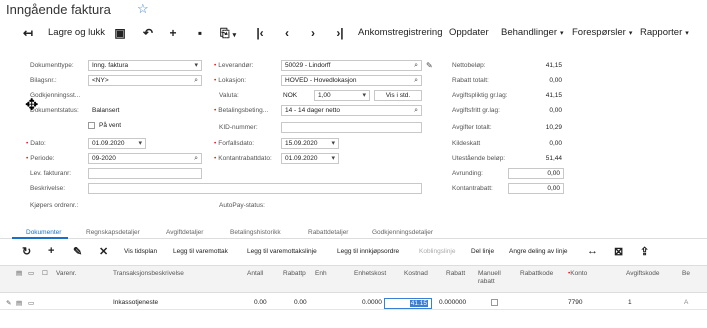 The width and height of the screenshot is (707, 328). Describe the element at coordinates (351, 65) in the screenshot. I see `vendor-input: 50029 - Lindorff ⌕` at that location.